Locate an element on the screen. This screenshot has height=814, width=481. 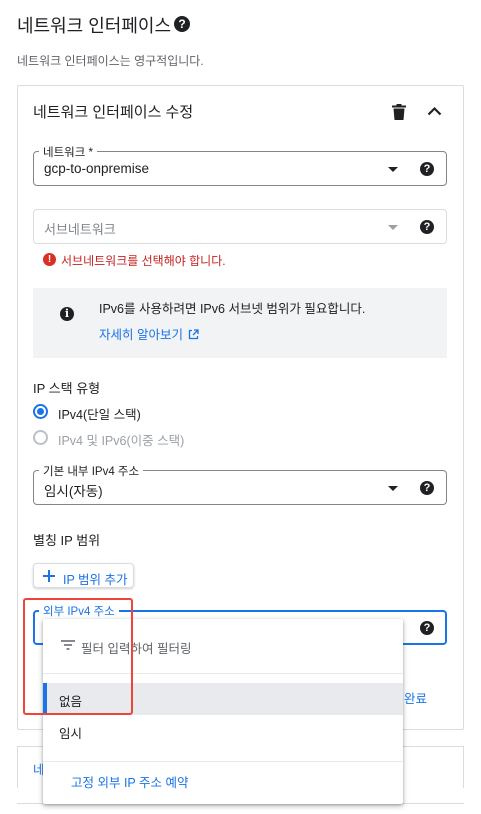
add-ip-range-button: IP 범위 추가 is located at coordinates (83, 575).